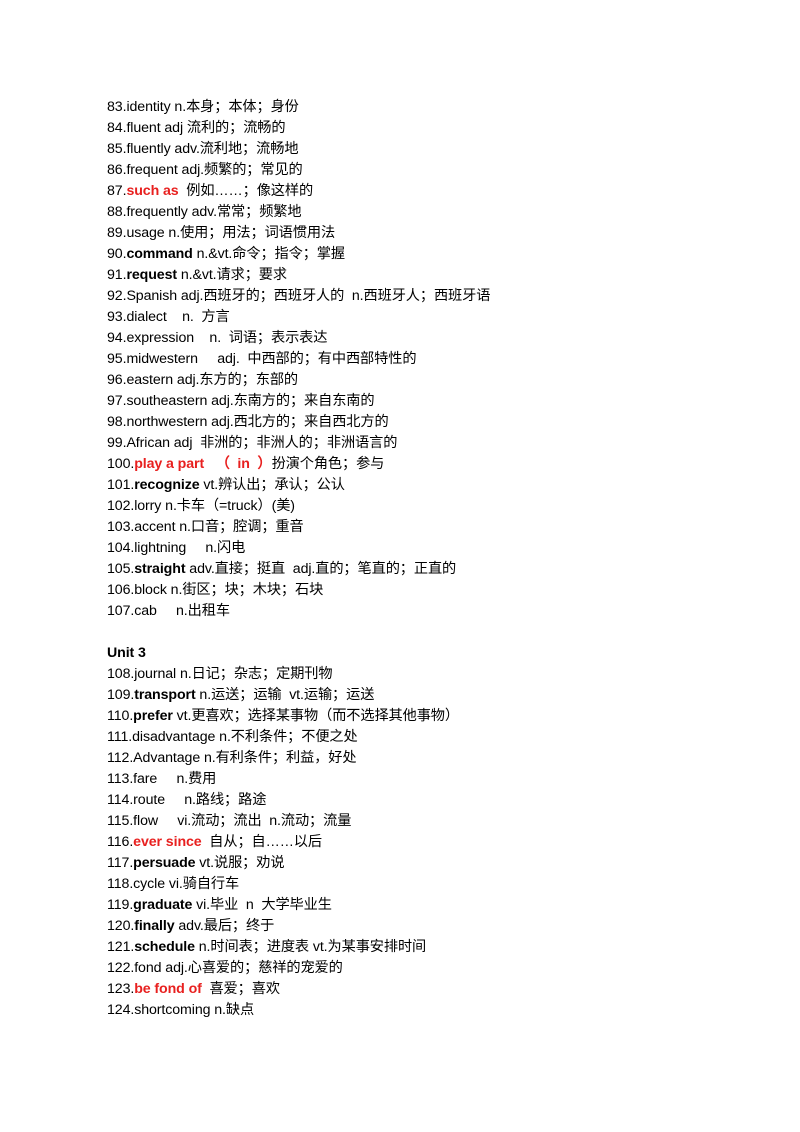 The height and width of the screenshot is (1132, 800). Describe the element at coordinates (328, 464) in the screenshot. I see `entry-definition: 扮演个角色；参与` at that location.